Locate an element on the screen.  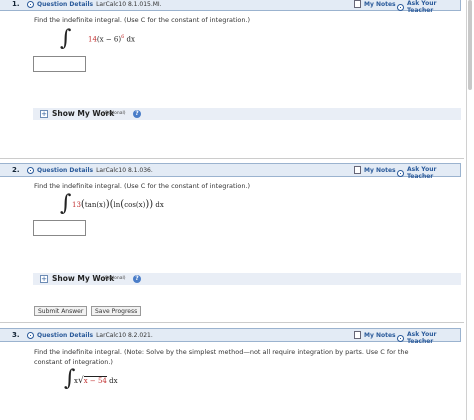
question-details-toggle: Question Details LarCalc10 8.2.021. is located at coordinates (90, 335).